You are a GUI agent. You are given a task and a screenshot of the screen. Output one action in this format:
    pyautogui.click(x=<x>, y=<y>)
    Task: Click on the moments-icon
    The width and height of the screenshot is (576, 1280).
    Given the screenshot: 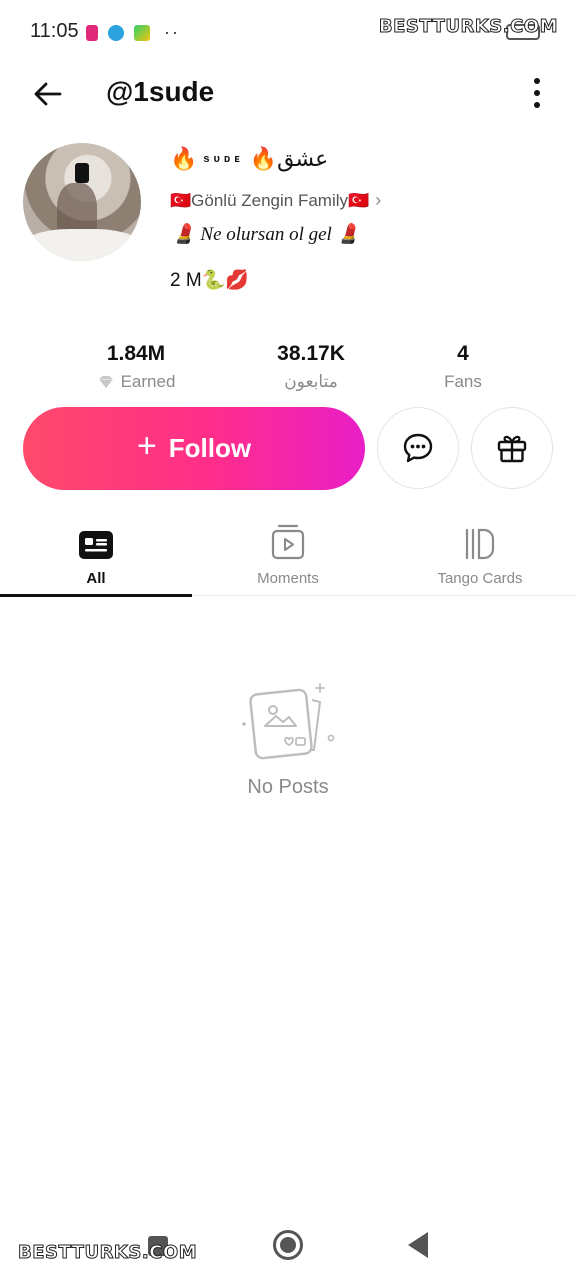 What is the action you would take?
    pyautogui.click(x=288, y=542)
    